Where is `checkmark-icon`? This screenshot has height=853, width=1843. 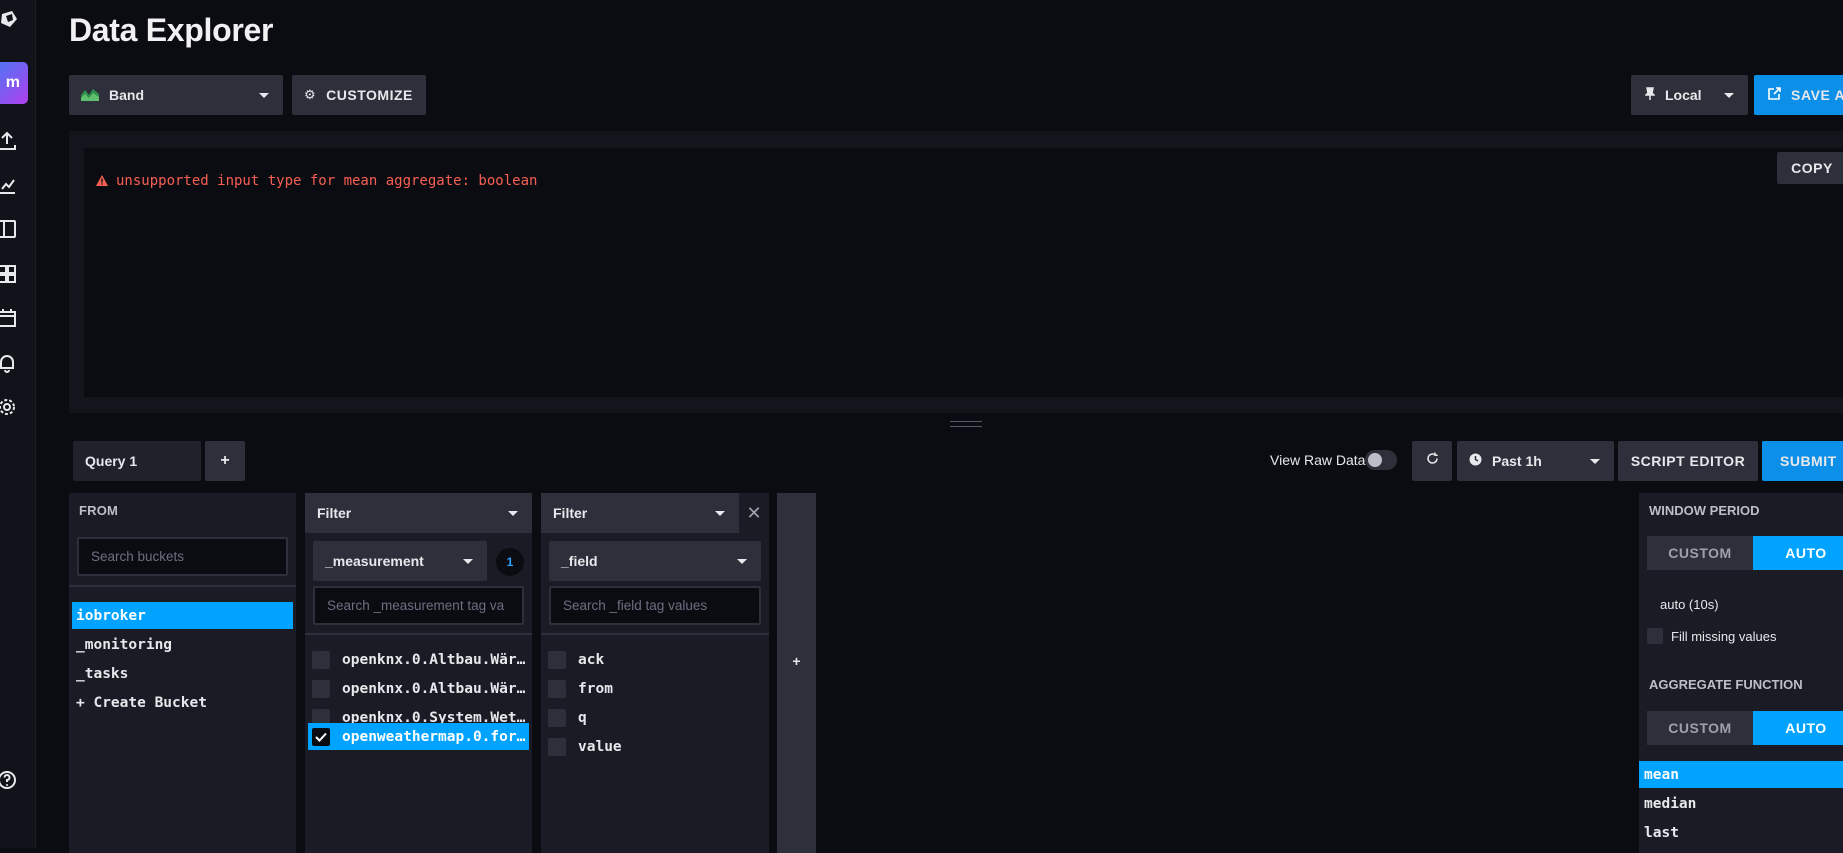
checkmark-icon is located at coordinates (321, 737).